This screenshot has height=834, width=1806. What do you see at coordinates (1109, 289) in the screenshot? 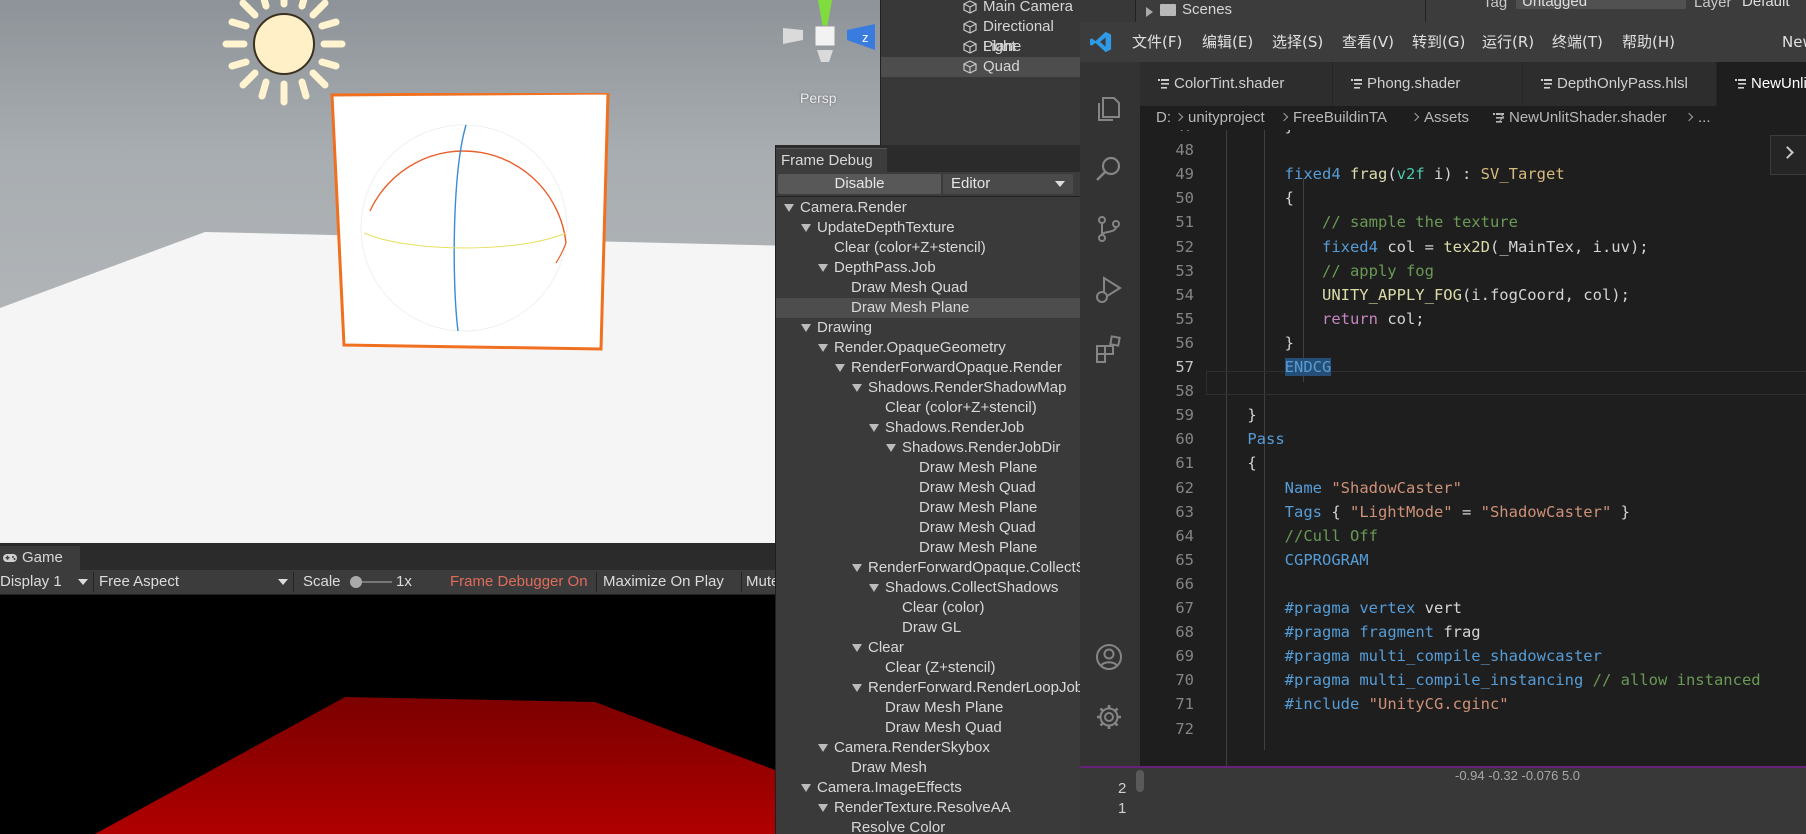
I see `run-debug-icon` at bounding box center [1109, 289].